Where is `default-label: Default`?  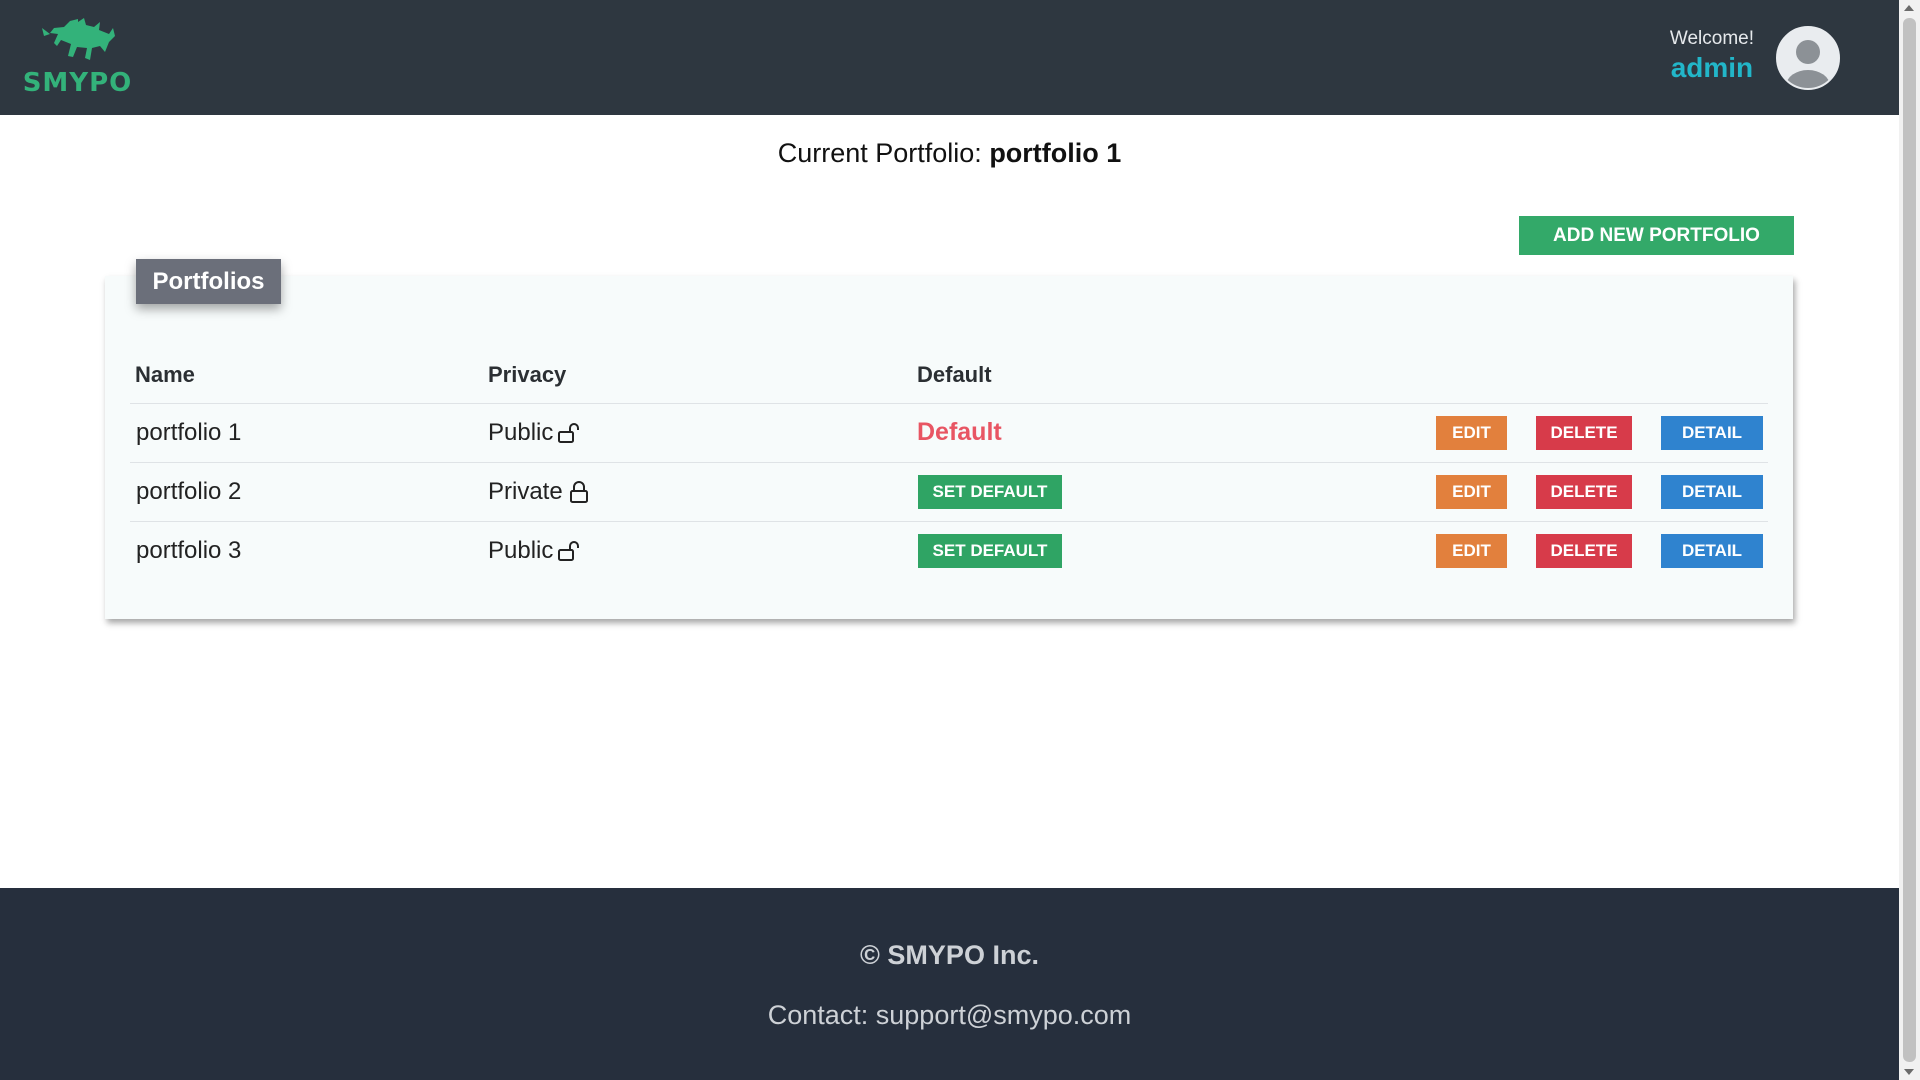
default-label: Default is located at coordinates (959, 432).